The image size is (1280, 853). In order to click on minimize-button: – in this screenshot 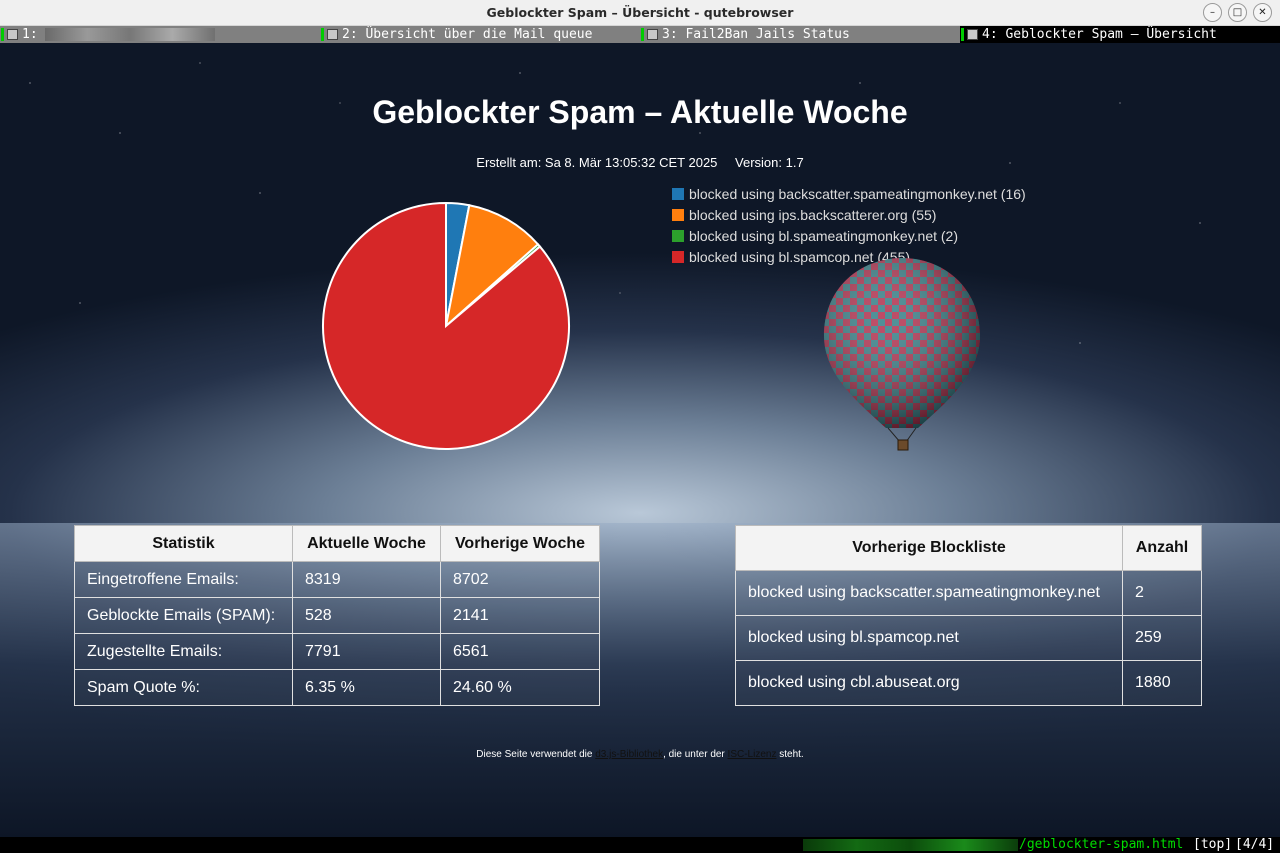, I will do `click(1212, 12)`.